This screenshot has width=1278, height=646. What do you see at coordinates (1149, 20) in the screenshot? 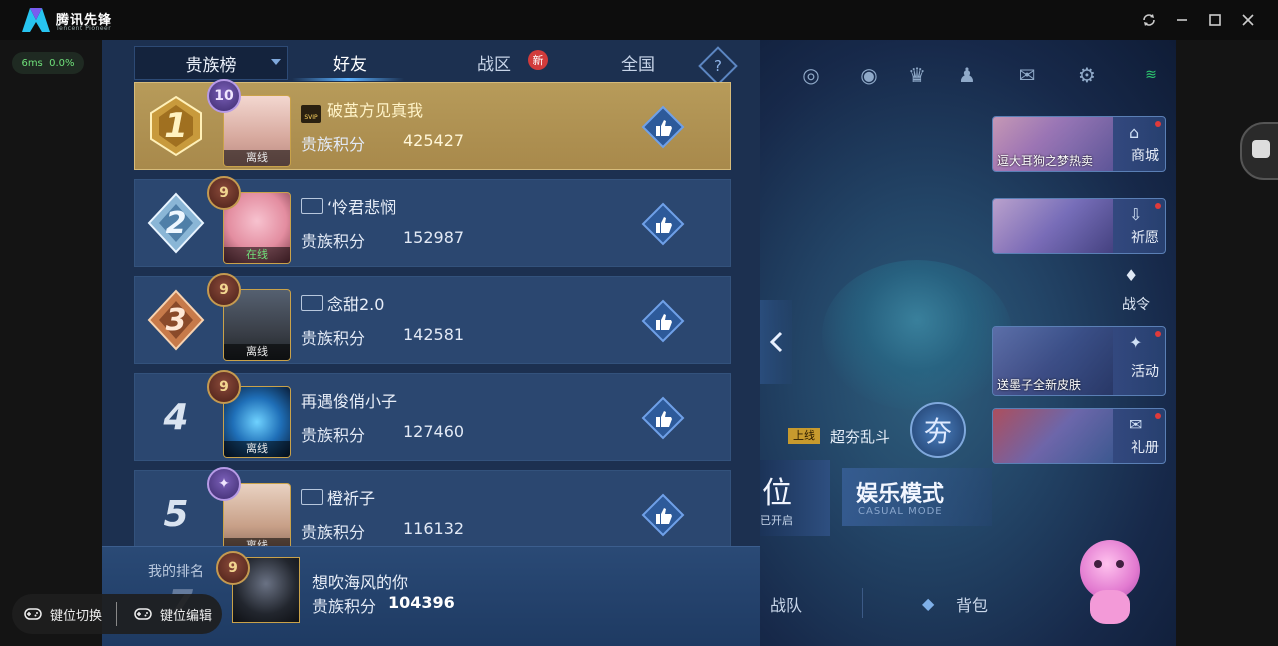
I see `refresh-icon` at bounding box center [1149, 20].